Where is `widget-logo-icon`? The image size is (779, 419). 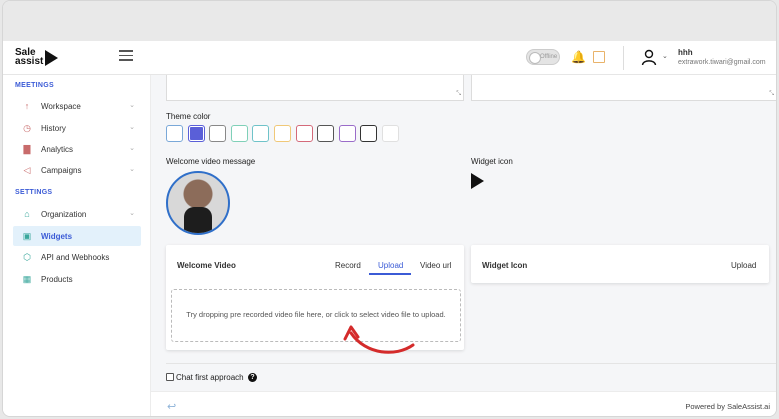
widget-logo-icon is located at coordinates (477, 181).